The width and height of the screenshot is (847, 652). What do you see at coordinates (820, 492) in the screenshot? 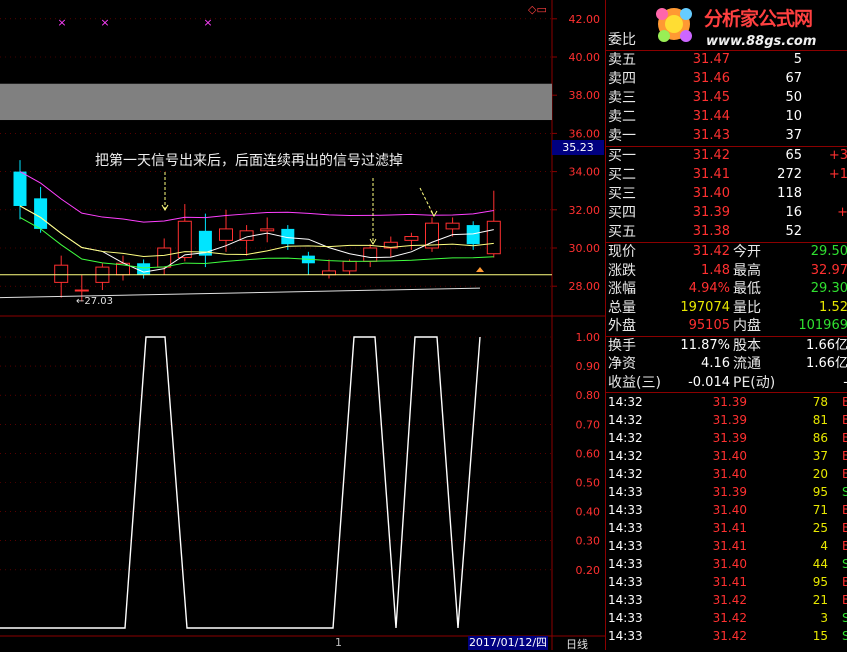
I see `tick-volume: 95` at bounding box center [820, 492].